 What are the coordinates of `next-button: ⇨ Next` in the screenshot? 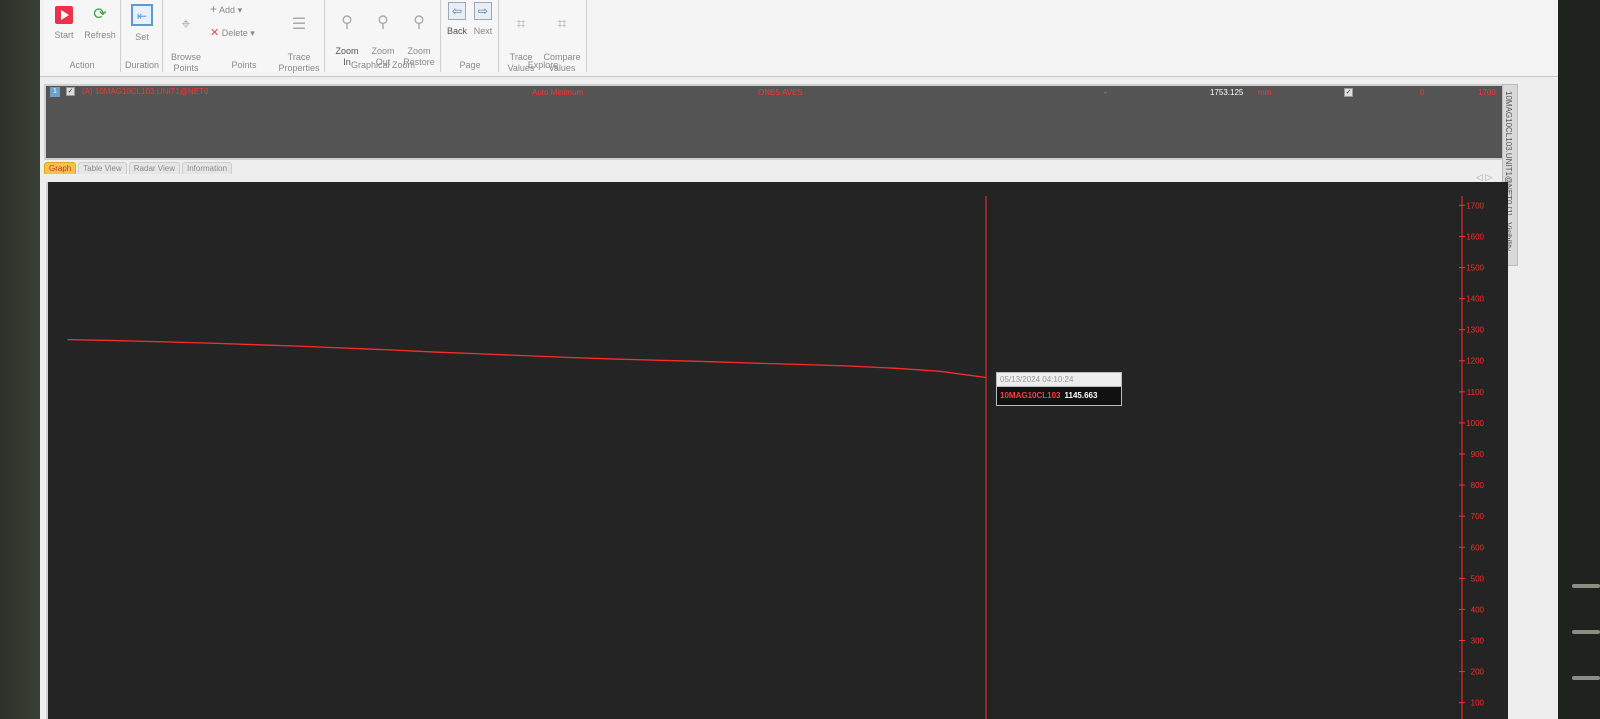 It's located at (483, 19).